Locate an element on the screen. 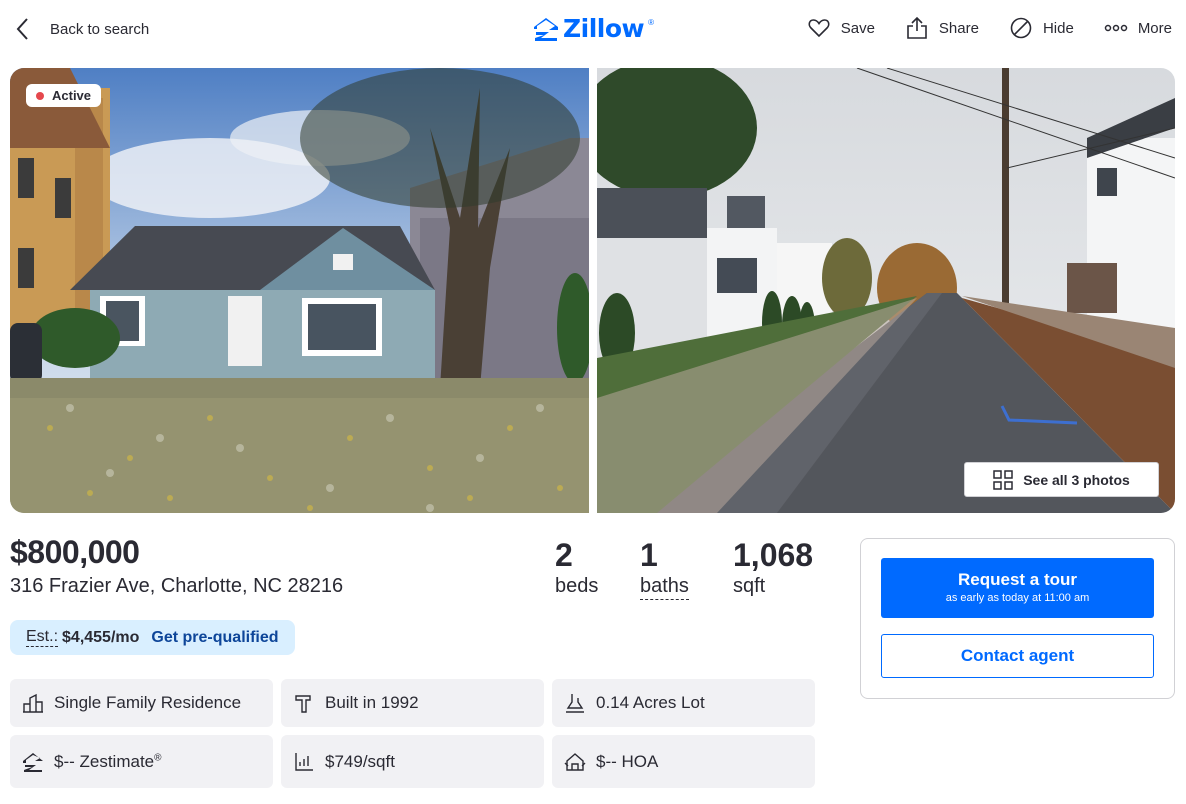 The image size is (1186, 804). baths-value: 1 is located at coordinates (649, 555).